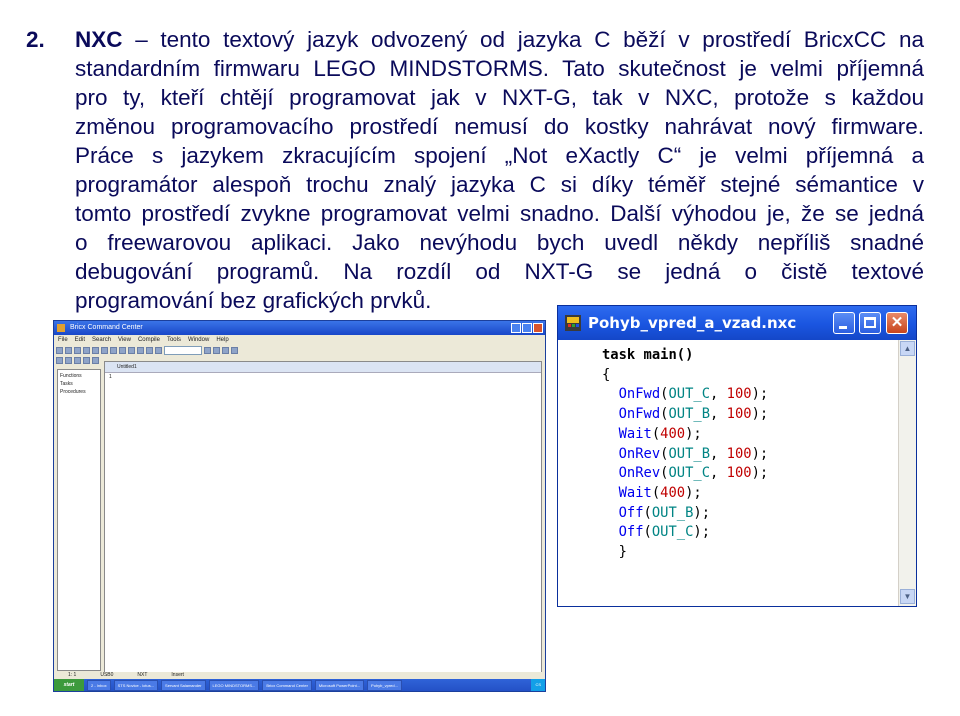 This screenshot has height=716, width=960. What do you see at coordinates (648, 355) in the screenshot?
I see `code-token: task main()` at bounding box center [648, 355].